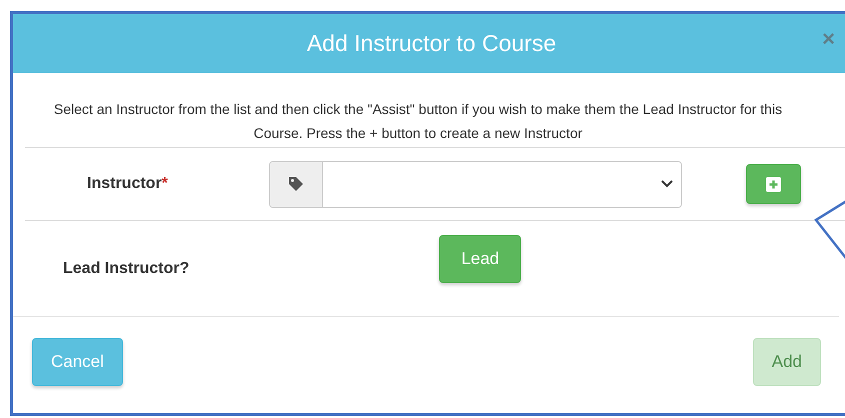  Describe the element at coordinates (475, 184) in the screenshot. I see `instructor-select` at that location.